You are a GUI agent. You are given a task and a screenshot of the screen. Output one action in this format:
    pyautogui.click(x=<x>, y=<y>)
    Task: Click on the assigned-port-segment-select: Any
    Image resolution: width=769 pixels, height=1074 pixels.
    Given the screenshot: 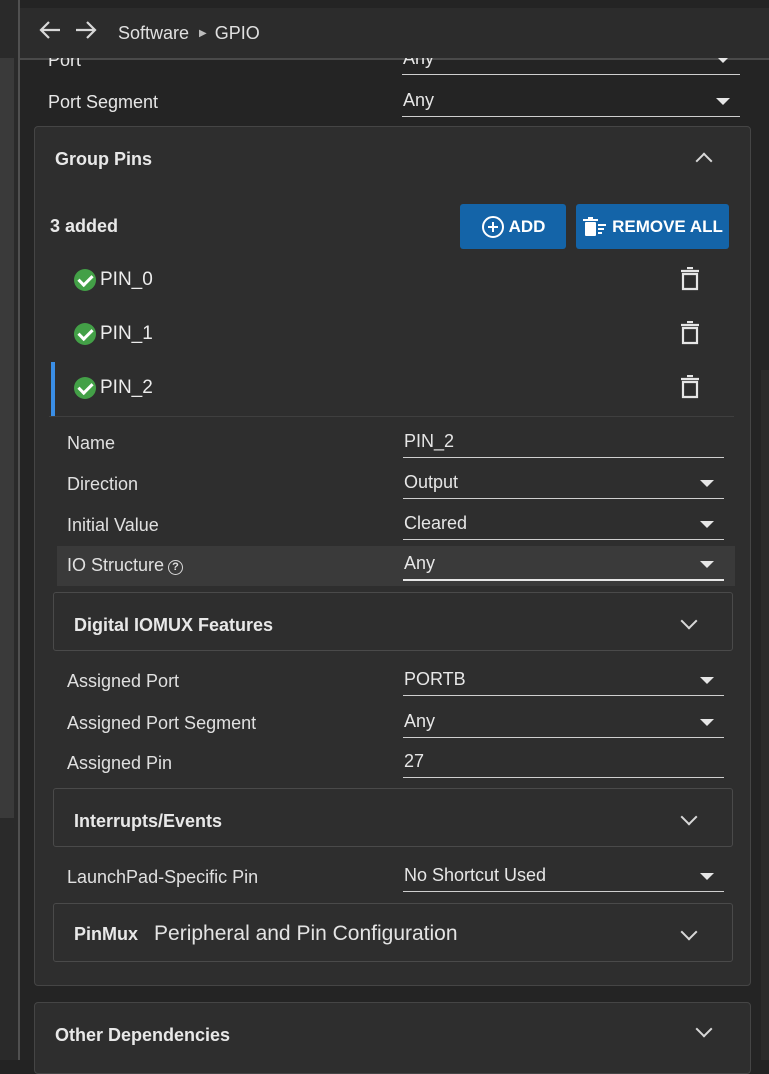 What is the action you would take?
    pyautogui.click(x=563, y=722)
    